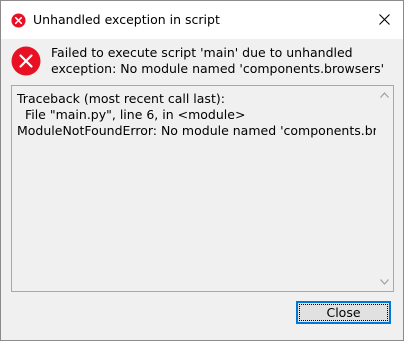 The width and height of the screenshot is (404, 341). Describe the element at coordinates (384, 188) in the screenshot. I see `vertical-scrollbar` at that location.